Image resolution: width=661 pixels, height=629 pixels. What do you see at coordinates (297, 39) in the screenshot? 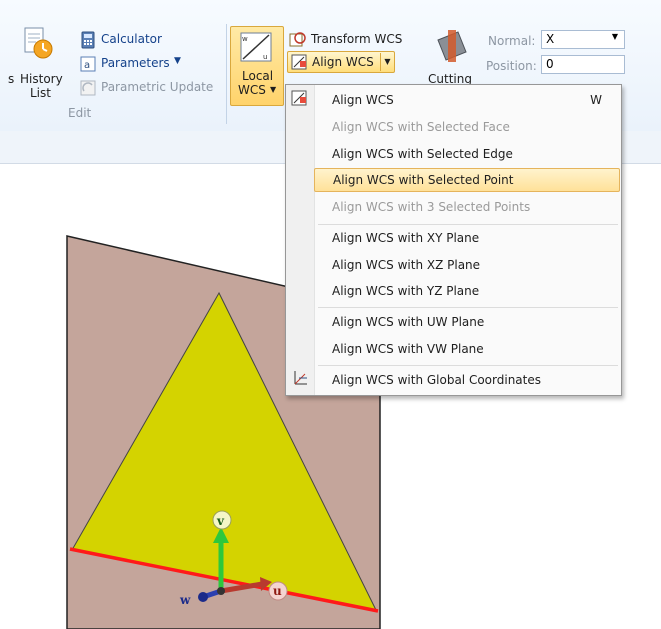
I see `transform-wcs-icon` at bounding box center [297, 39].